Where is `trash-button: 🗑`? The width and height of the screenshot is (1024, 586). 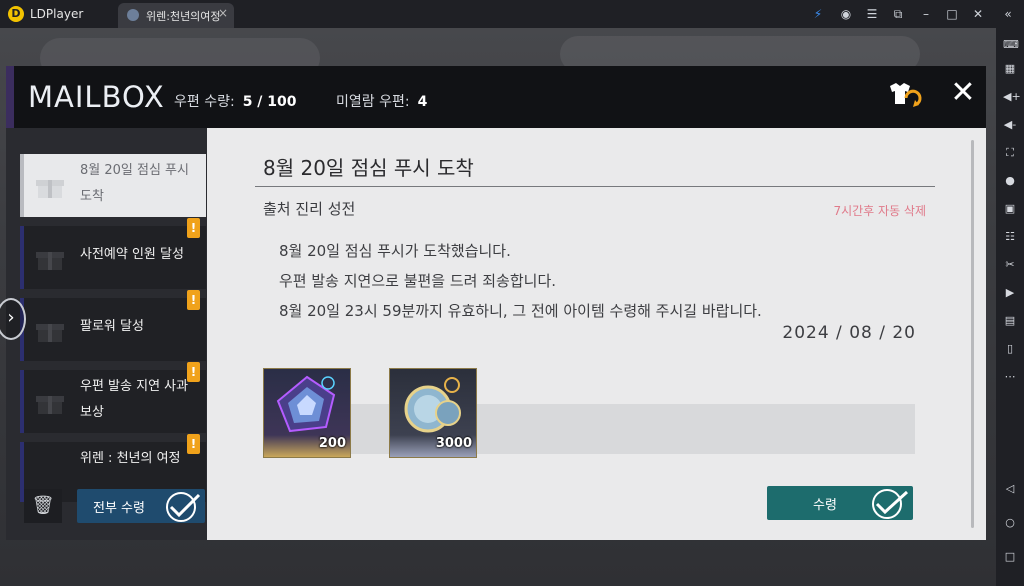 trash-button: 🗑 is located at coordinates (43, 506).